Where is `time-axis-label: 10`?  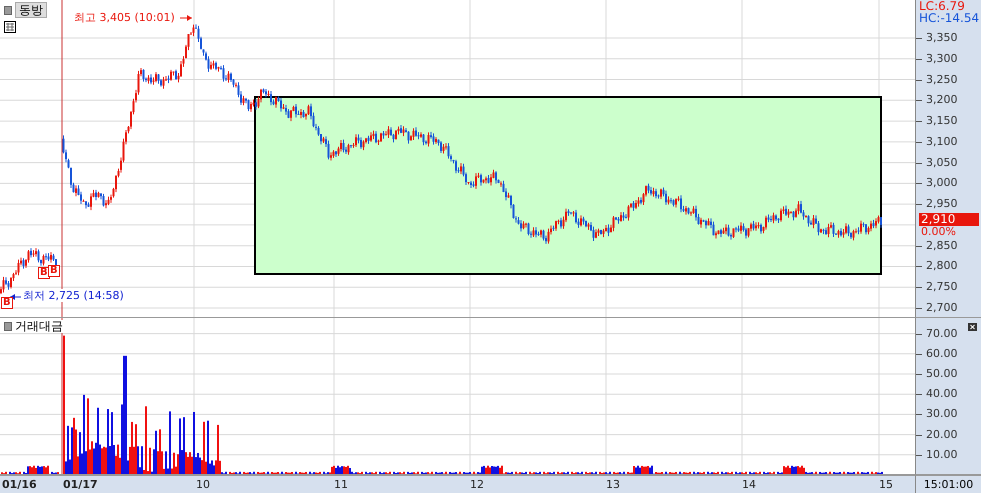
time-axis-label: 10 is located at coordinates (203, 484).